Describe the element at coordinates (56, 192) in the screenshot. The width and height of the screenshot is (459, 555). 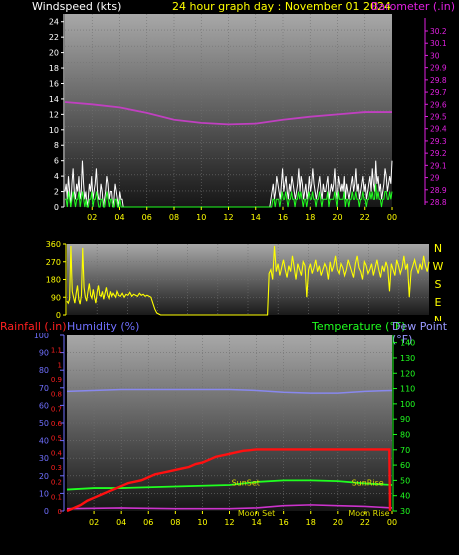
I see `windspeed-tick-label: 2` at that location.